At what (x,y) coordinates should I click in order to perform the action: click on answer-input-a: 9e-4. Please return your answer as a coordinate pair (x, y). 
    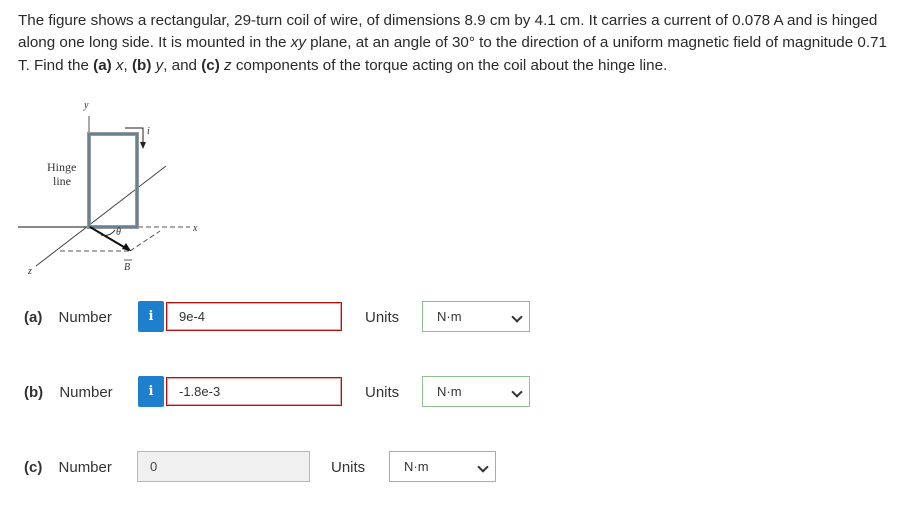
    Looking at the image, I should click on (254, 316).